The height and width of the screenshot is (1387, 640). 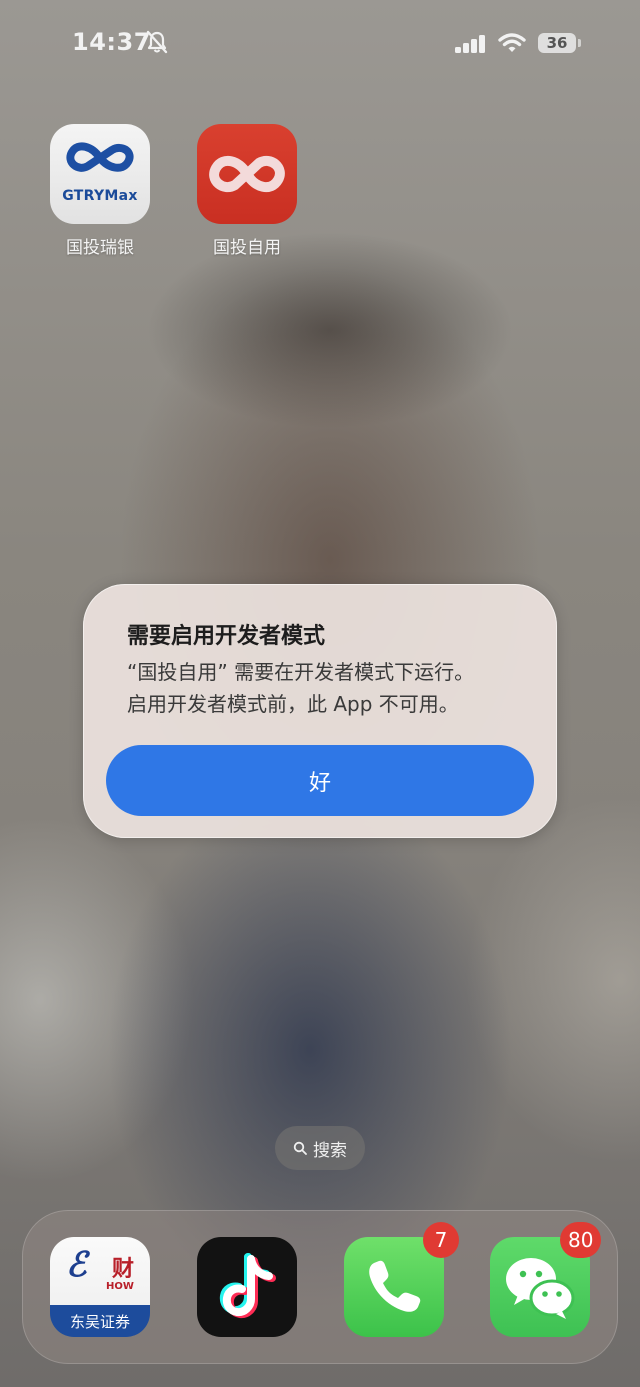 I want to click on cellular-signal-icon, so click(x=470, y=44).